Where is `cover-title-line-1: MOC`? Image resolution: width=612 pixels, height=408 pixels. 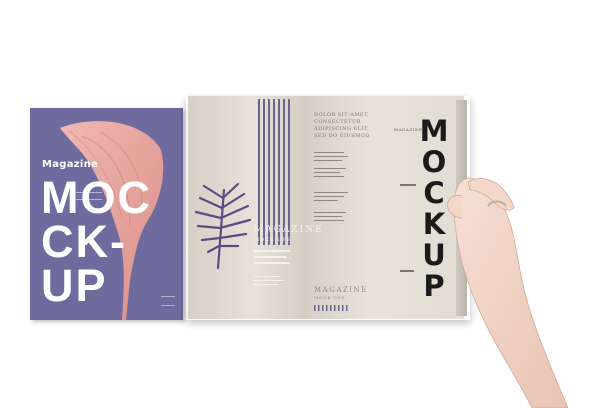
cover-title-line-1: MOC is located at coordinates (96, 197).